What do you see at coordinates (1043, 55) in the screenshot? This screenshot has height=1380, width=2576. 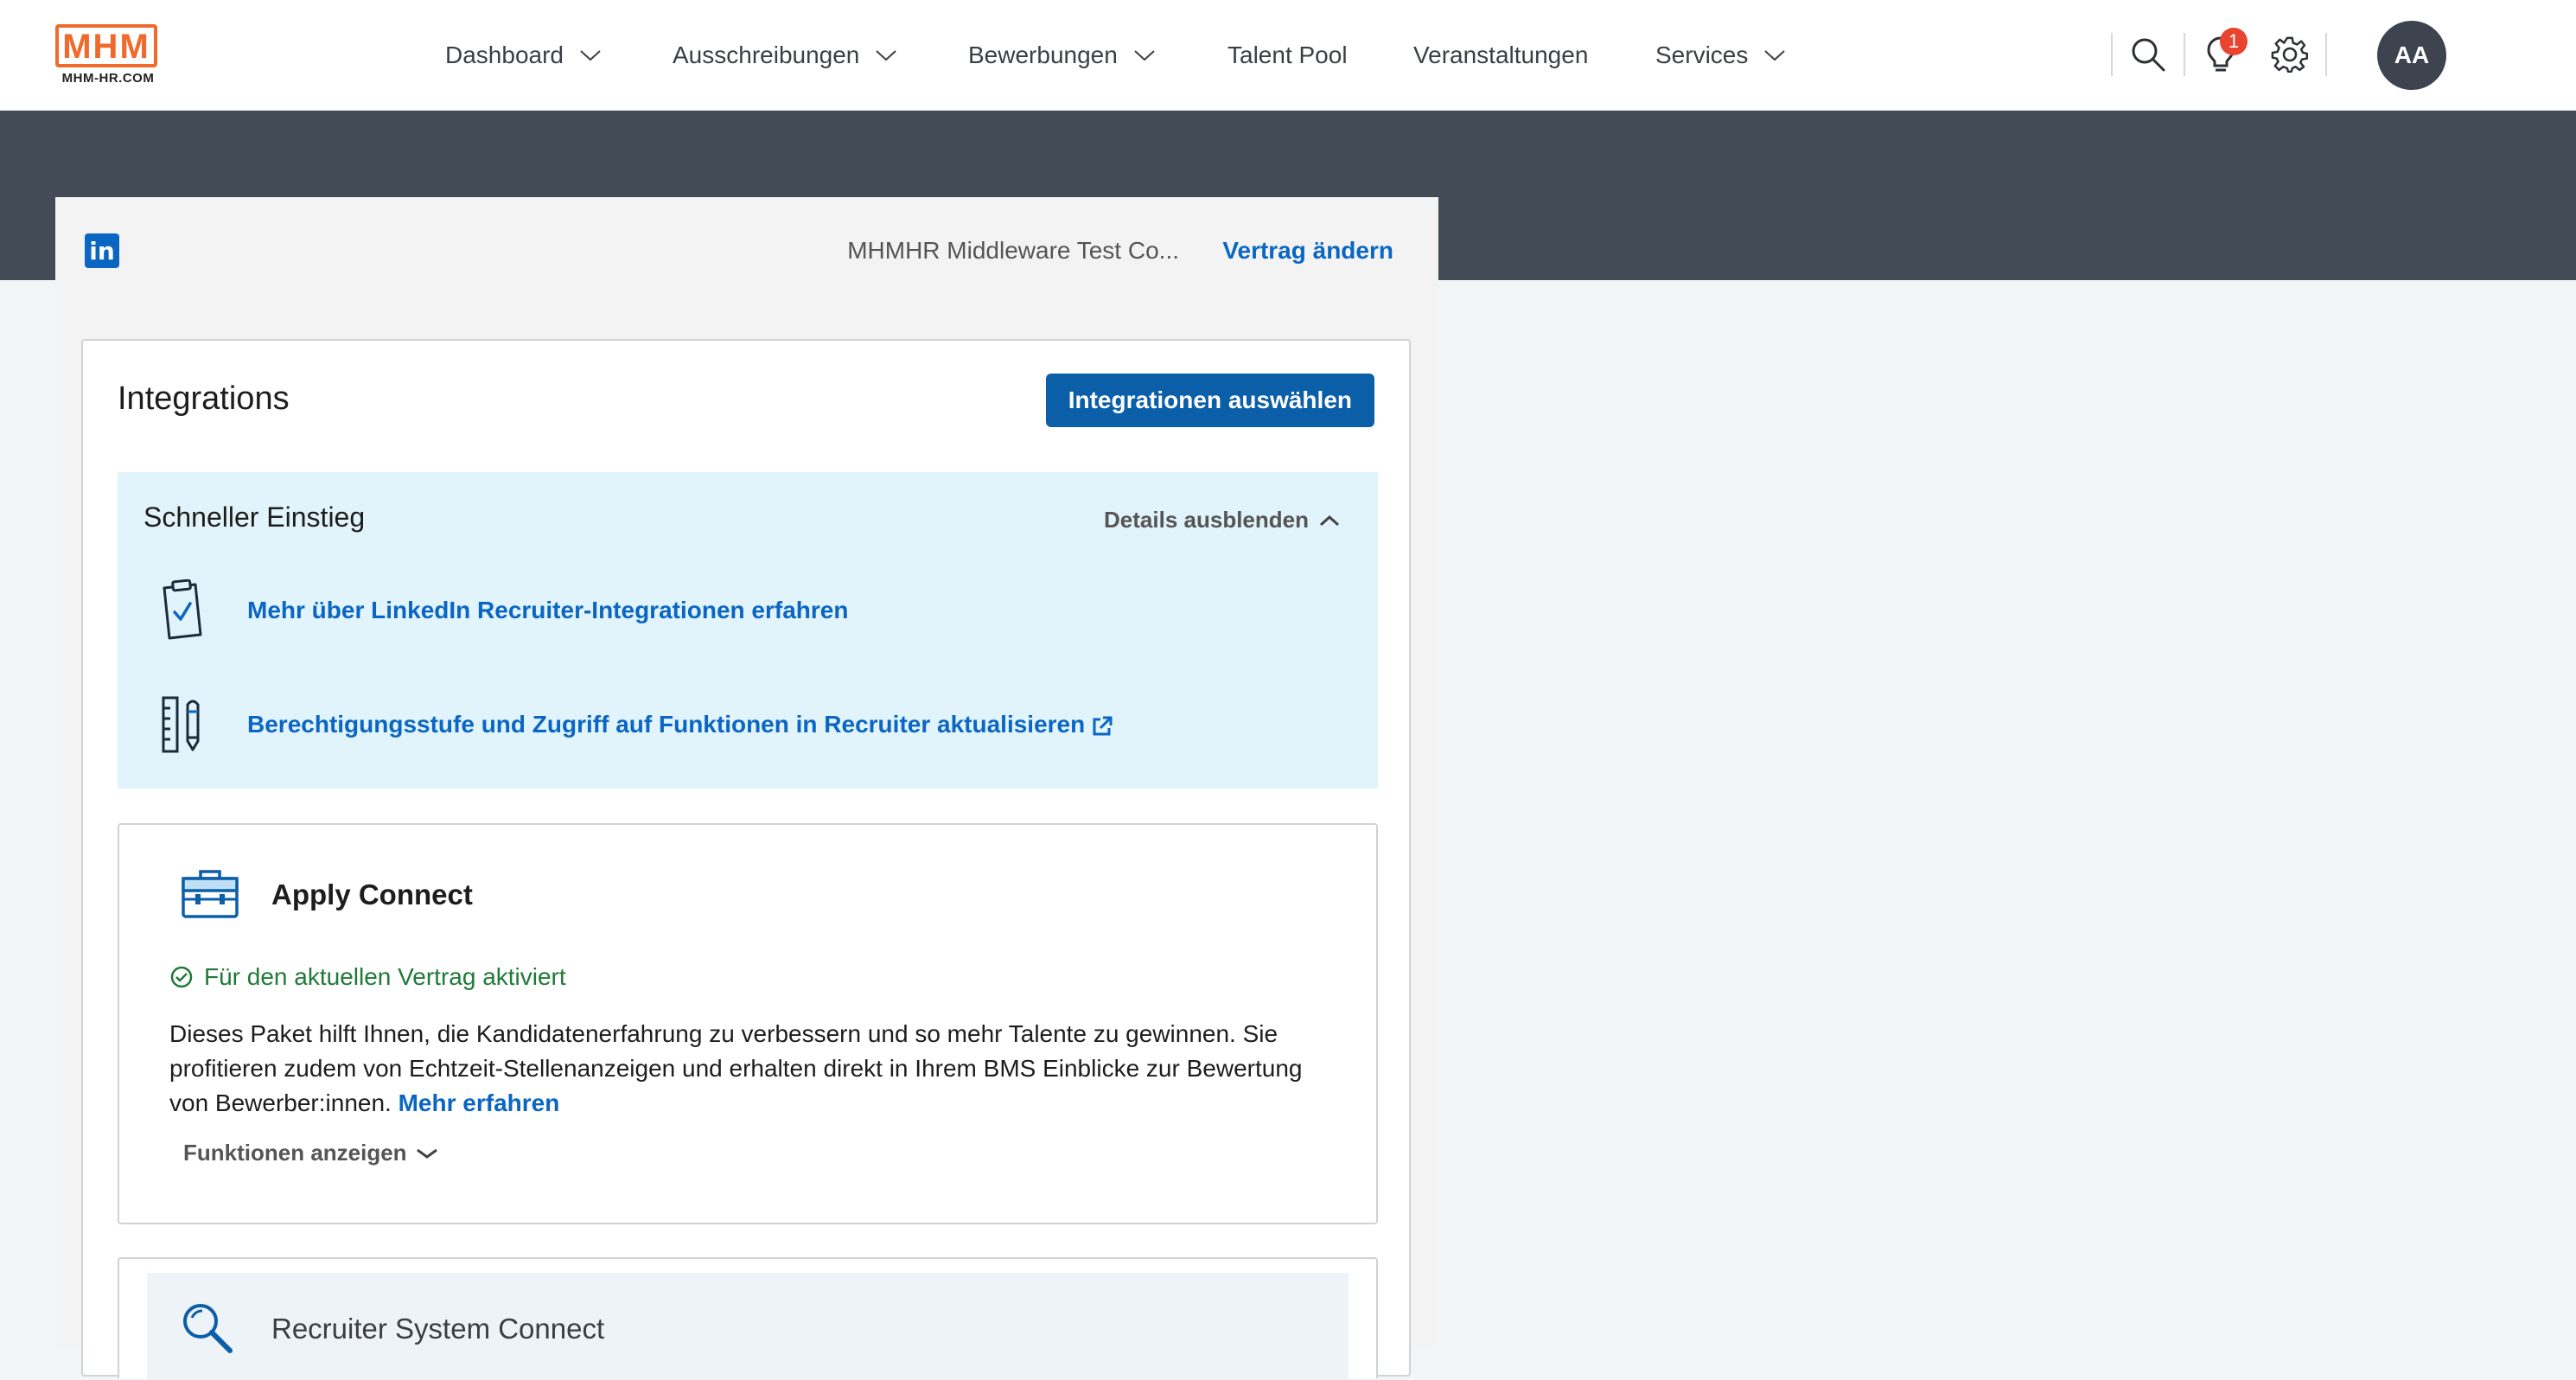 I see `nav-item-label: Bewerbungen` at bounding box center [1043, 55].